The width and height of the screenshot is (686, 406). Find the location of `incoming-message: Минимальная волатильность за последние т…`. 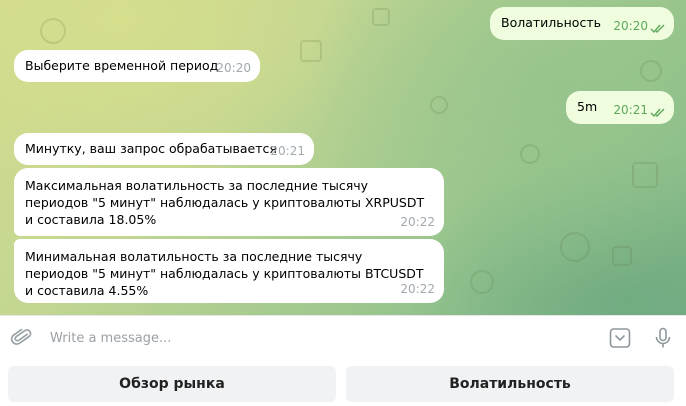

incoming-message: Минимальная волатильность за последние т… is located at coordinates (229, 271).